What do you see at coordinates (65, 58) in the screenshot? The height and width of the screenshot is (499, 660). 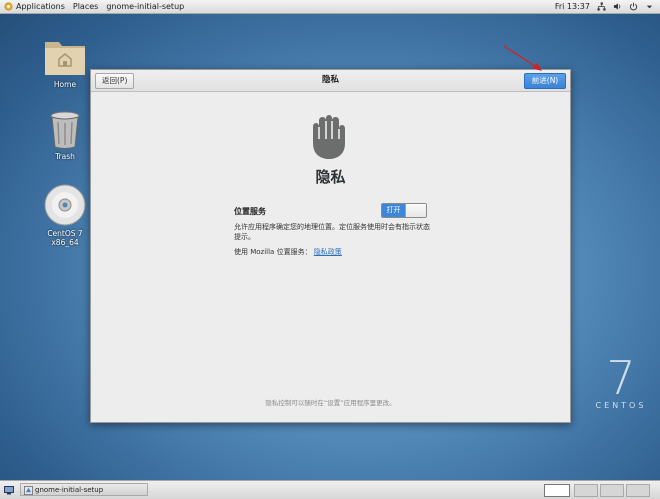 I see `home-folder-icon` at bounding box center [65, 58].